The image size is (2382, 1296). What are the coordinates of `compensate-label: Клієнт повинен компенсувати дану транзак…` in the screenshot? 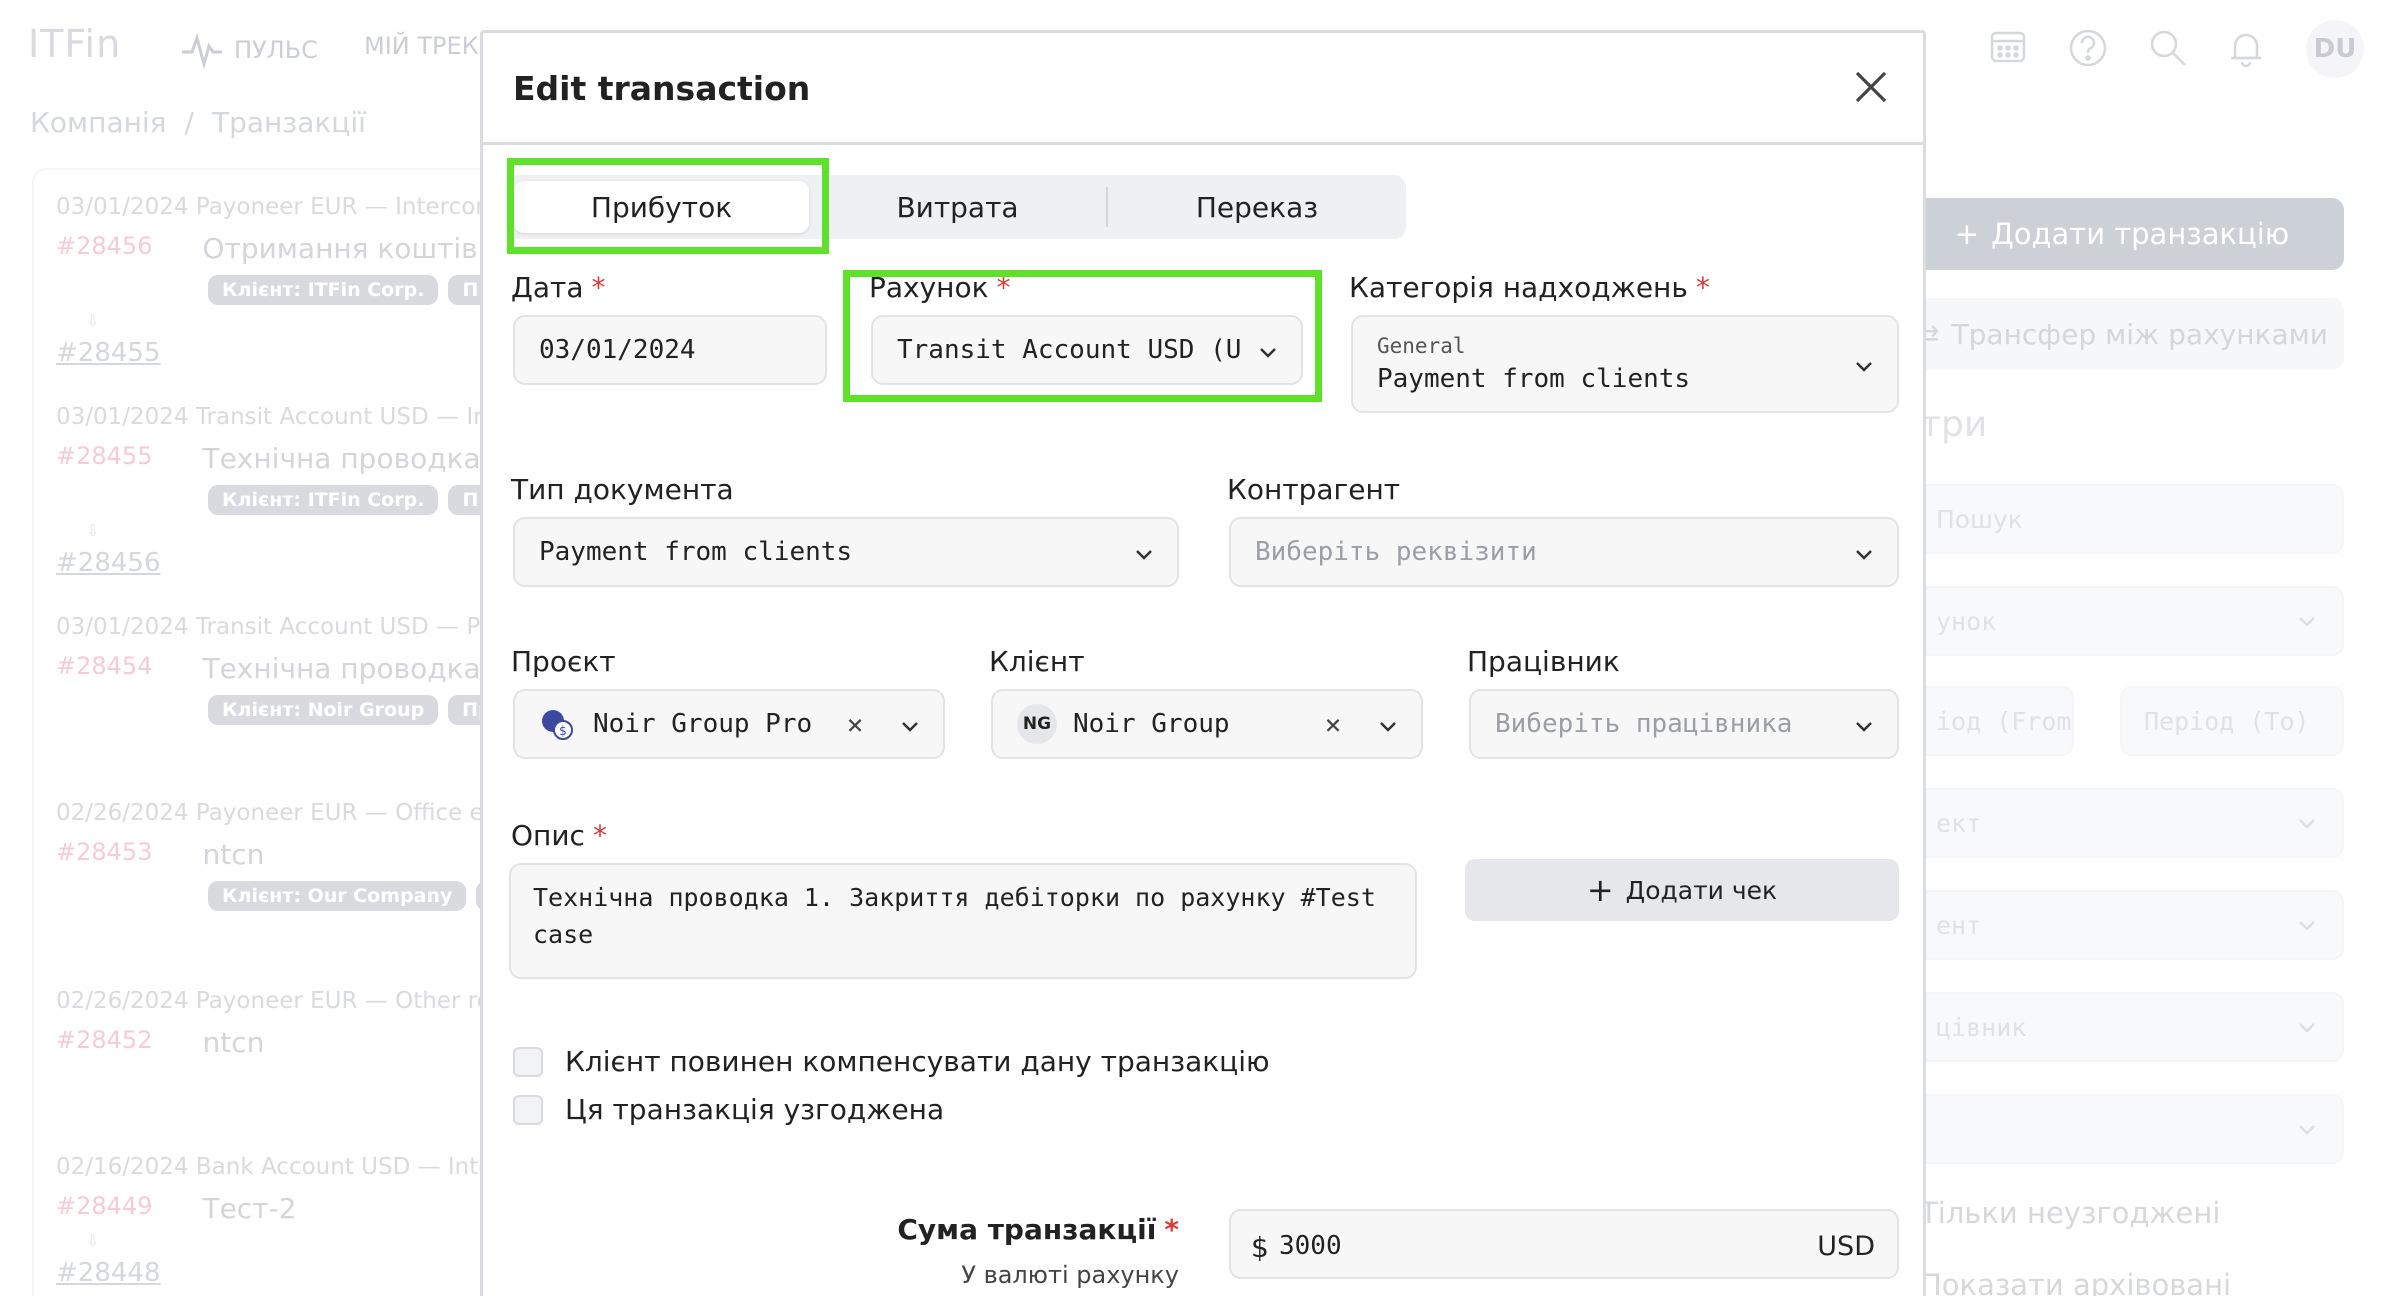 It's located at (917, 1061).